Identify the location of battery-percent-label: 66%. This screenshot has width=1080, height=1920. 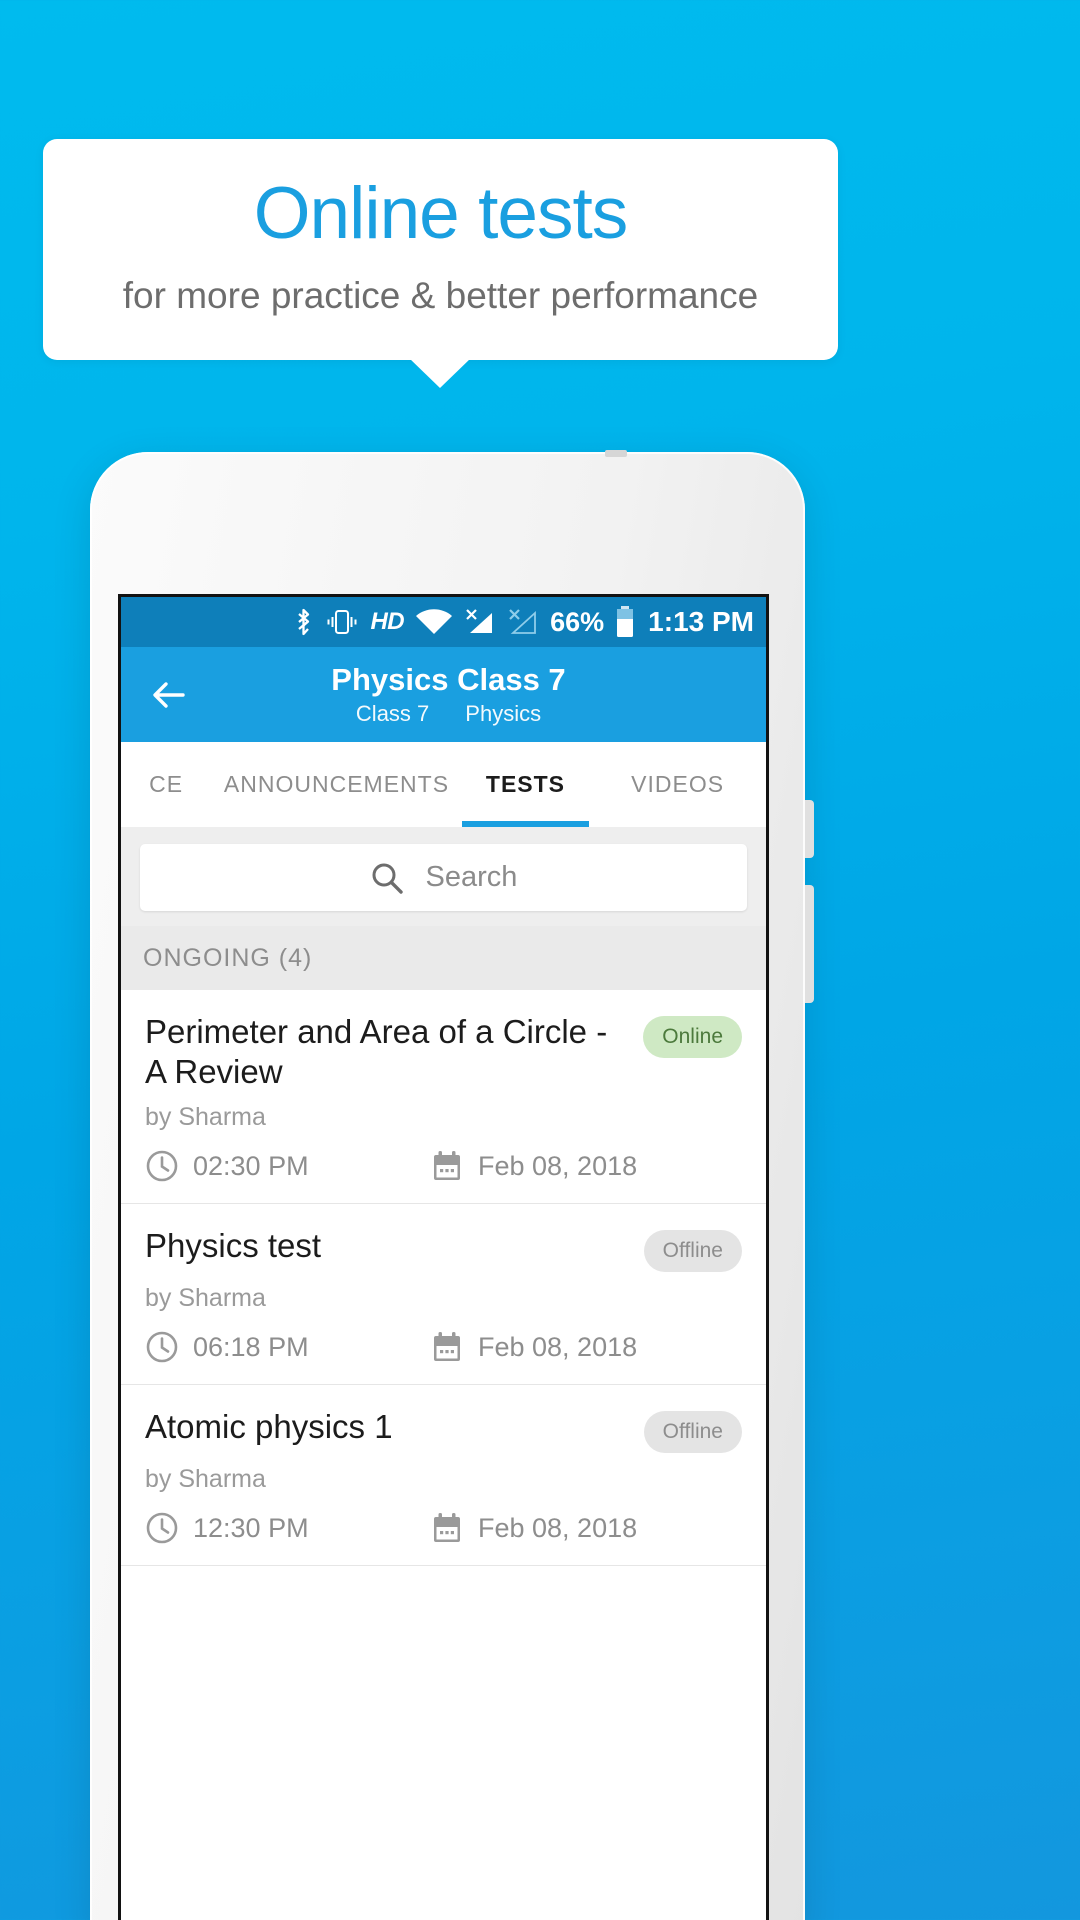
(577, 621).